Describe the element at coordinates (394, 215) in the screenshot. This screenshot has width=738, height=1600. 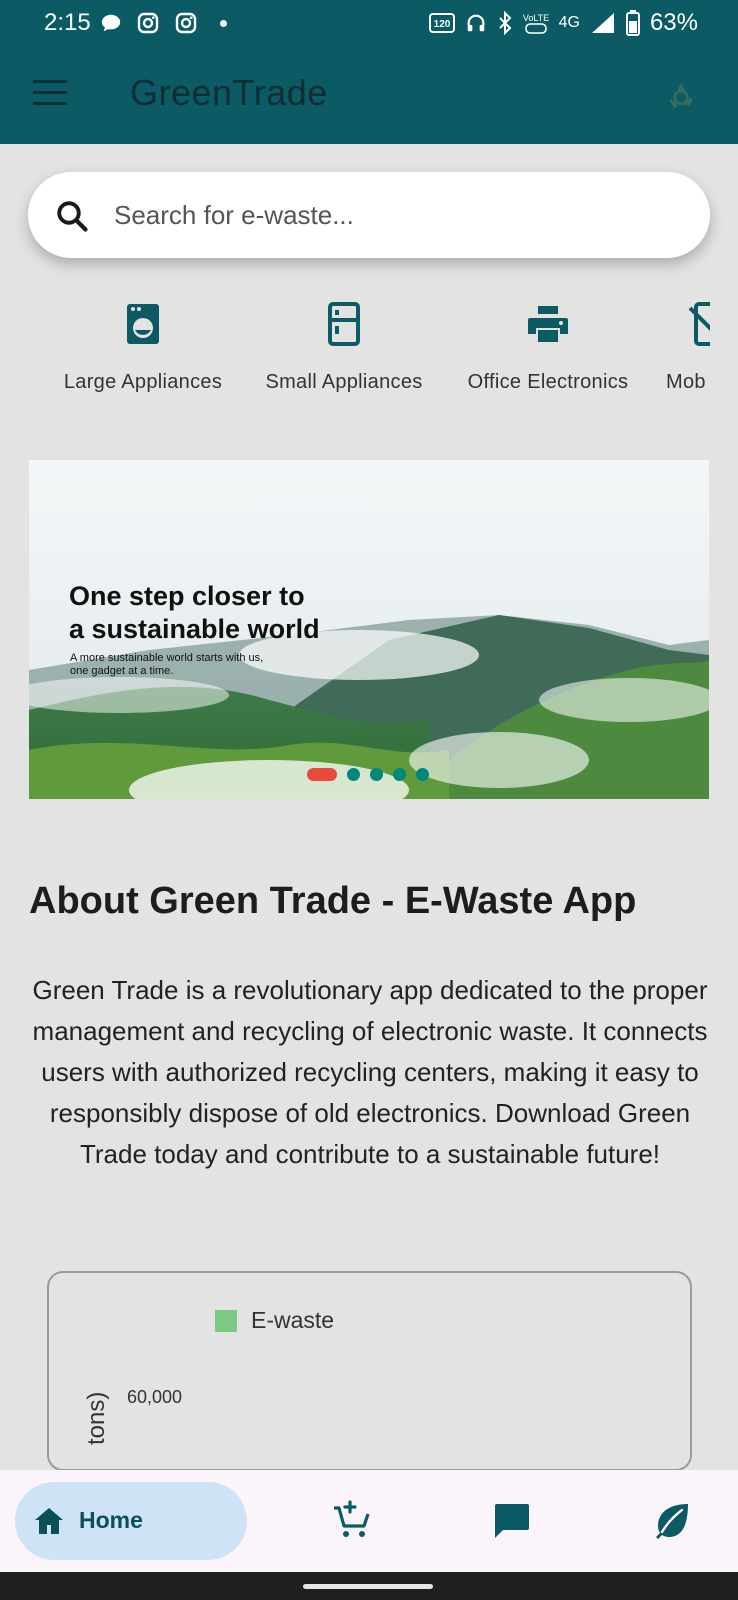
I see `search-input` at that location.